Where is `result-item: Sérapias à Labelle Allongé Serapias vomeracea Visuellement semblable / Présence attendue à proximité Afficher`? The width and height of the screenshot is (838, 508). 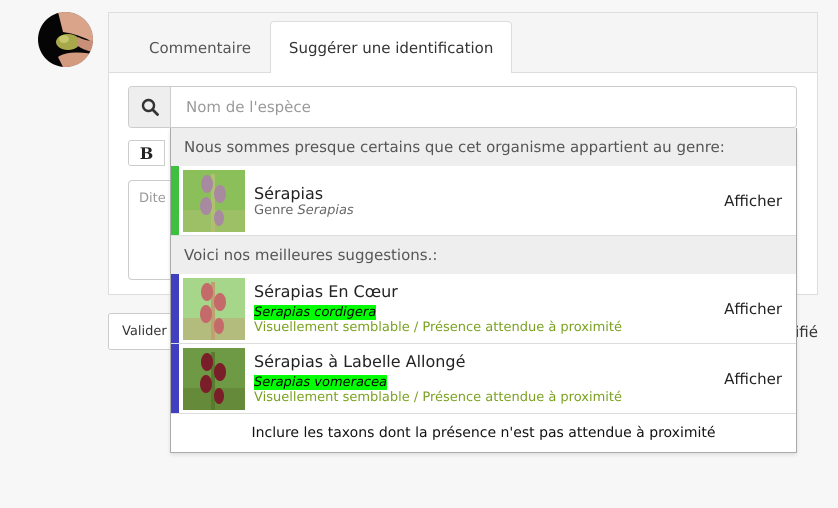 result-item: Sérapias à Labelle Allongé Serapias vomeracea Visuellement semblable / Présence attendue à proximité Afficher is located at coordinates (483, 379).